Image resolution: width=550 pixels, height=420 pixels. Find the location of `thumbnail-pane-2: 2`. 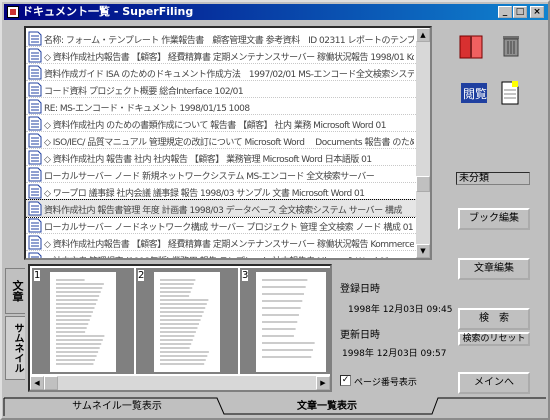

thumbnail-pane-2: 2 is located at coordinates (187, 321).